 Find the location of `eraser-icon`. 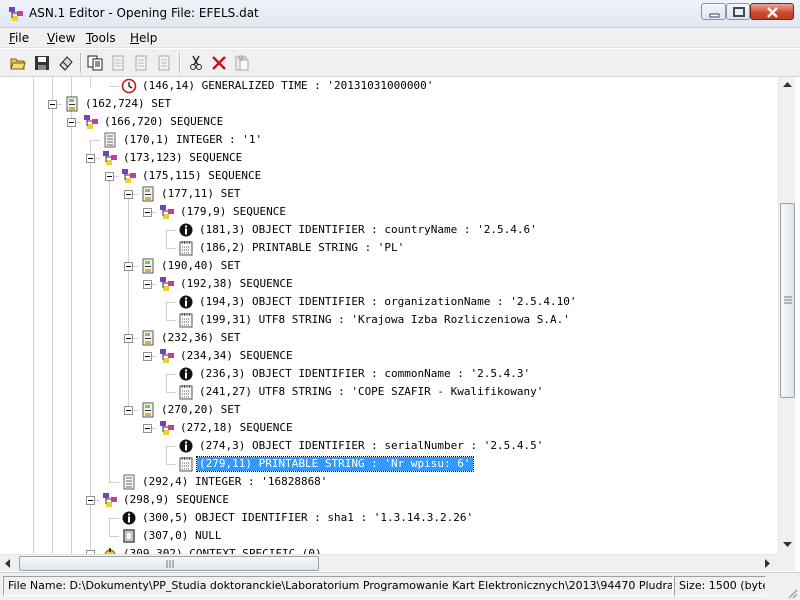

eraser-icon is located at coordinates (66, 63).